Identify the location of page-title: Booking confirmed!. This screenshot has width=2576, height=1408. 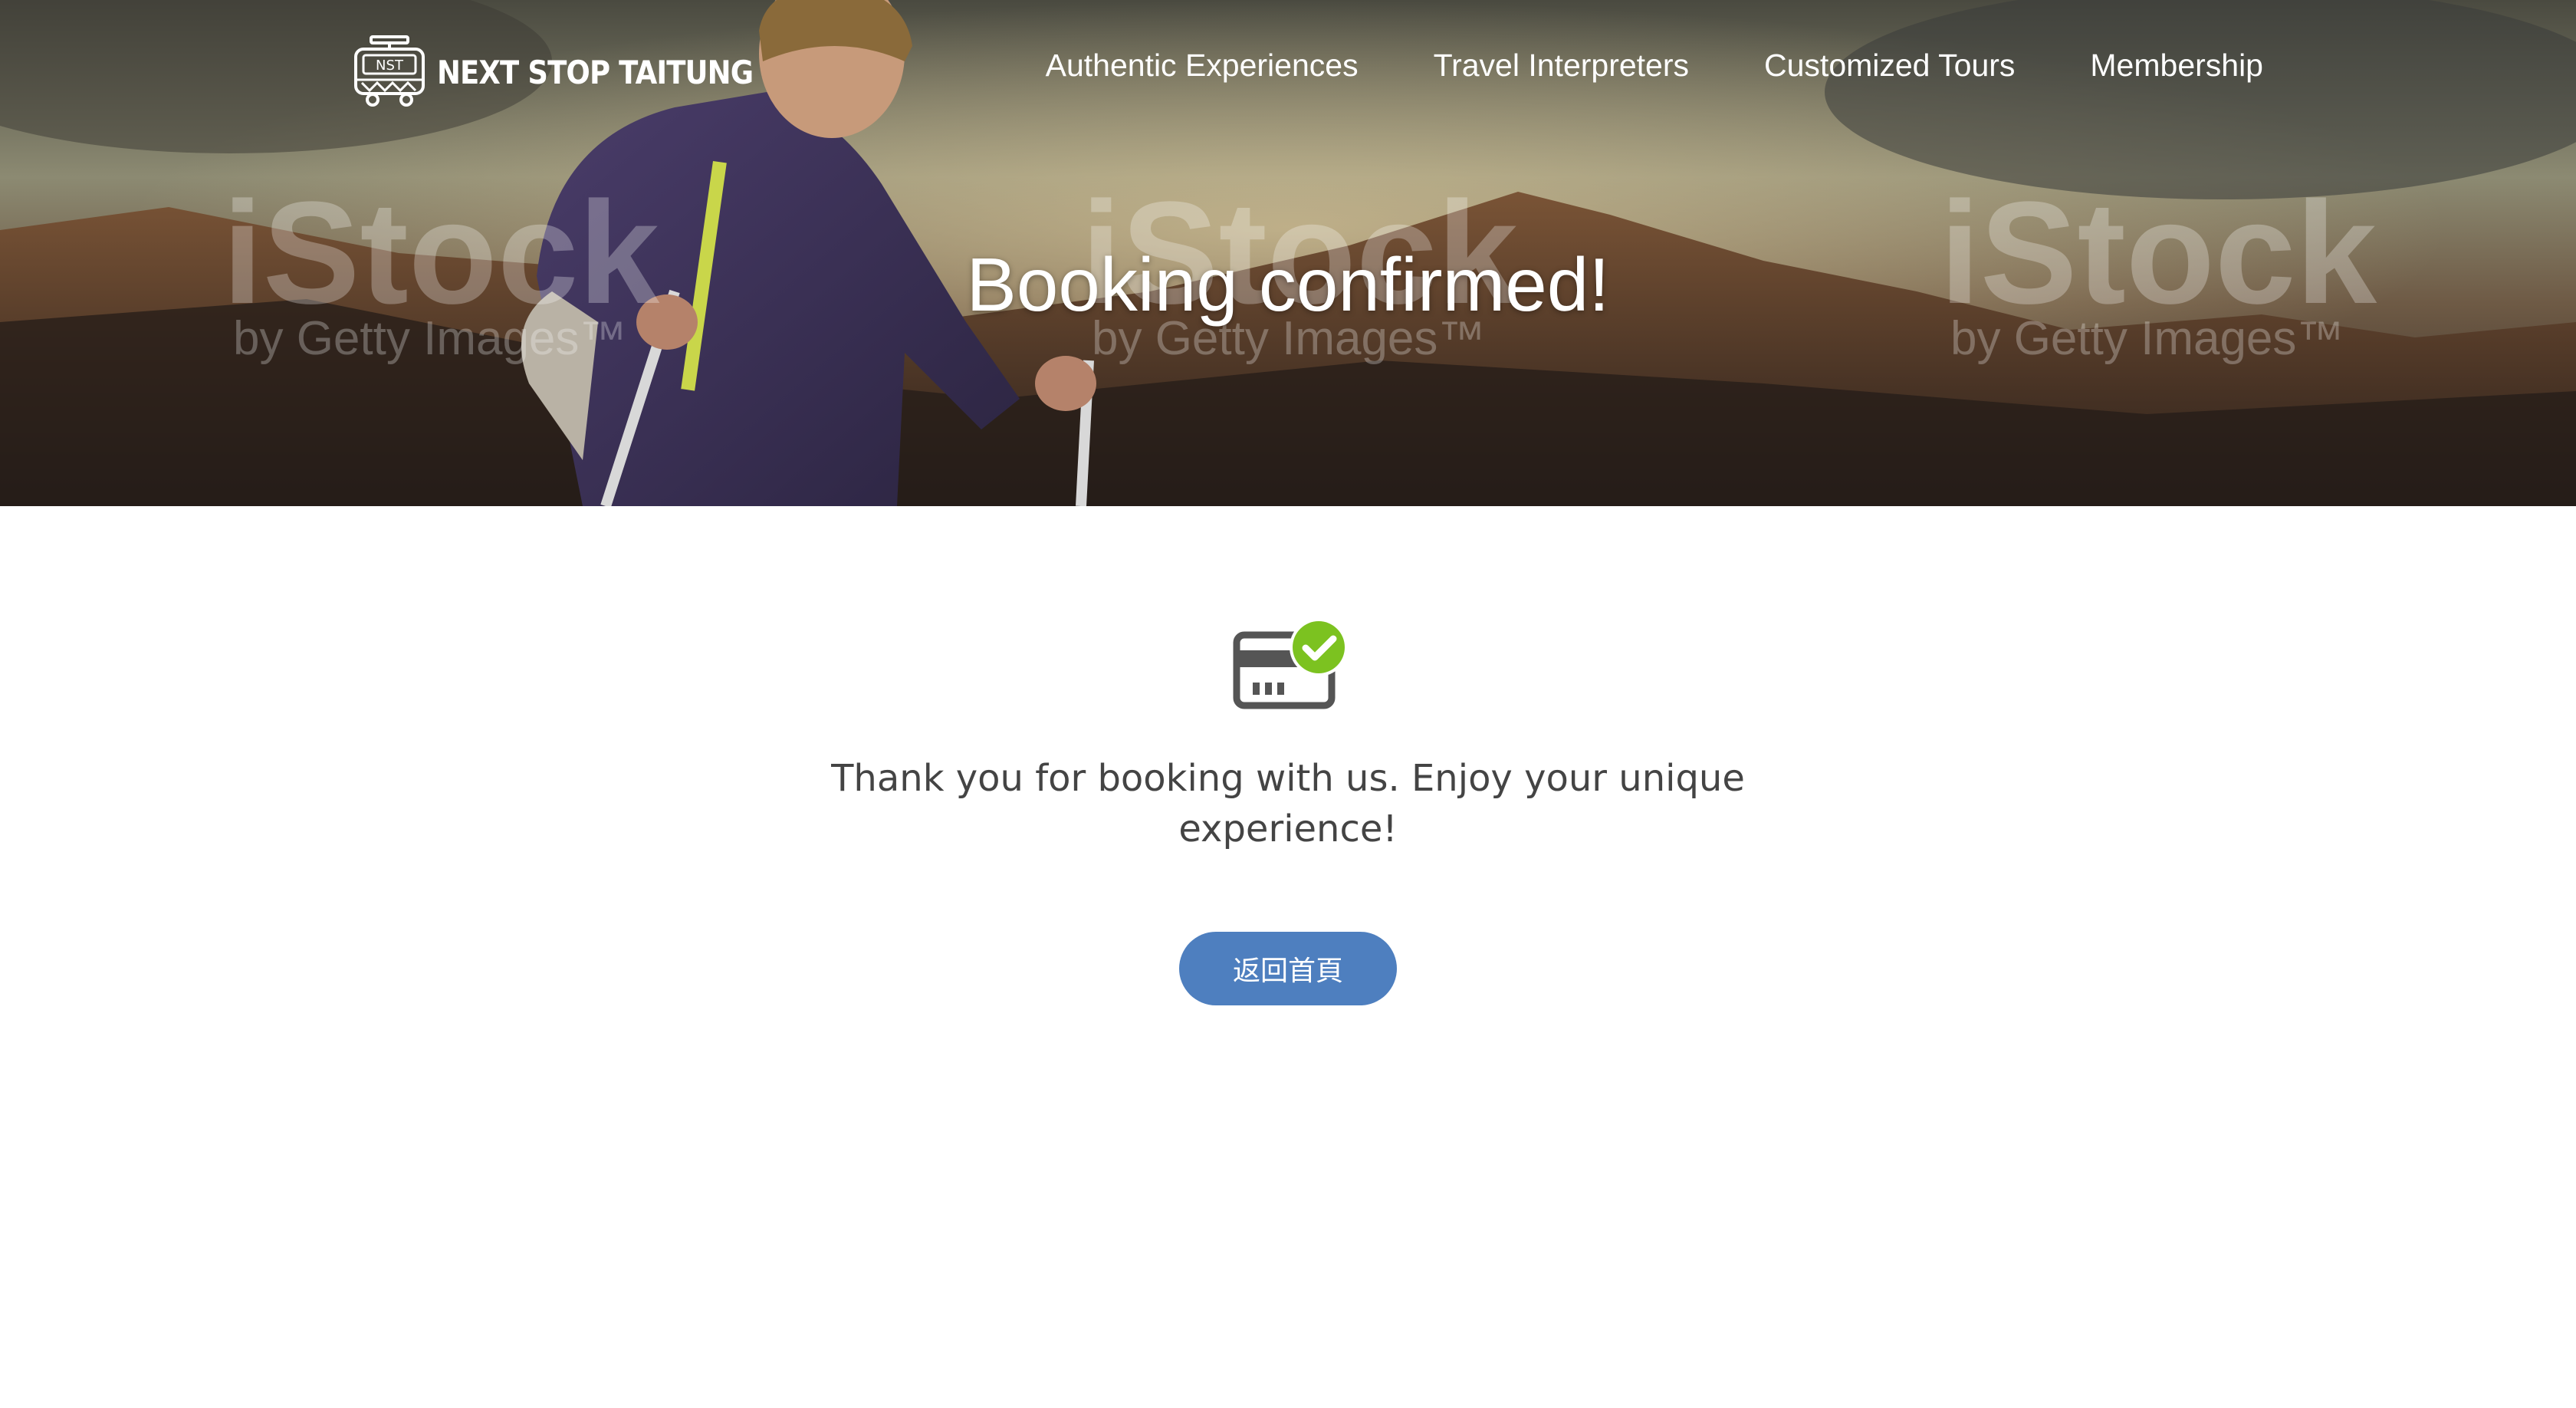
(1288, 284).